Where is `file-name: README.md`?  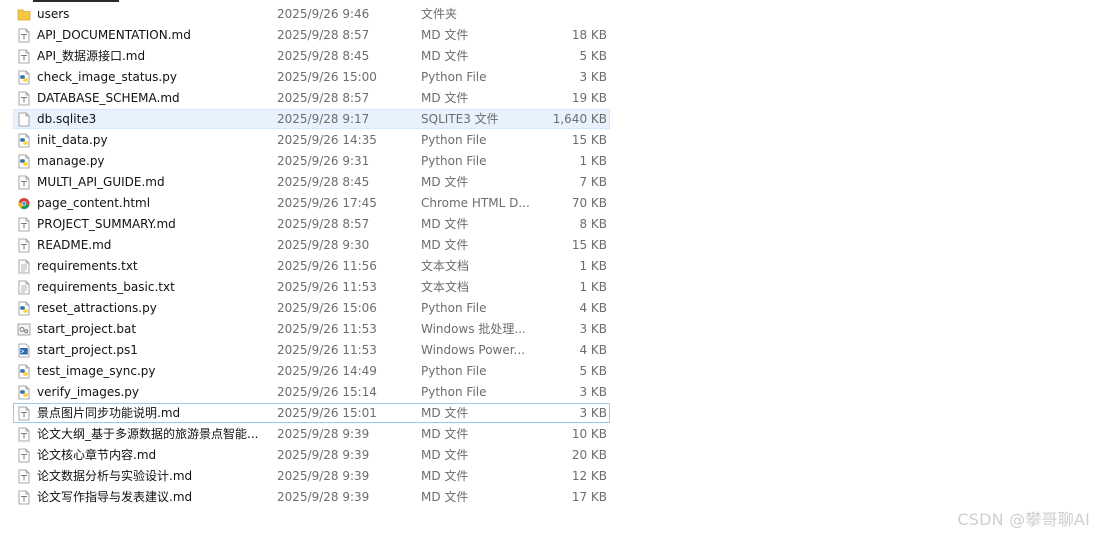
file-name: README.md is located at coordinates (152, 245).